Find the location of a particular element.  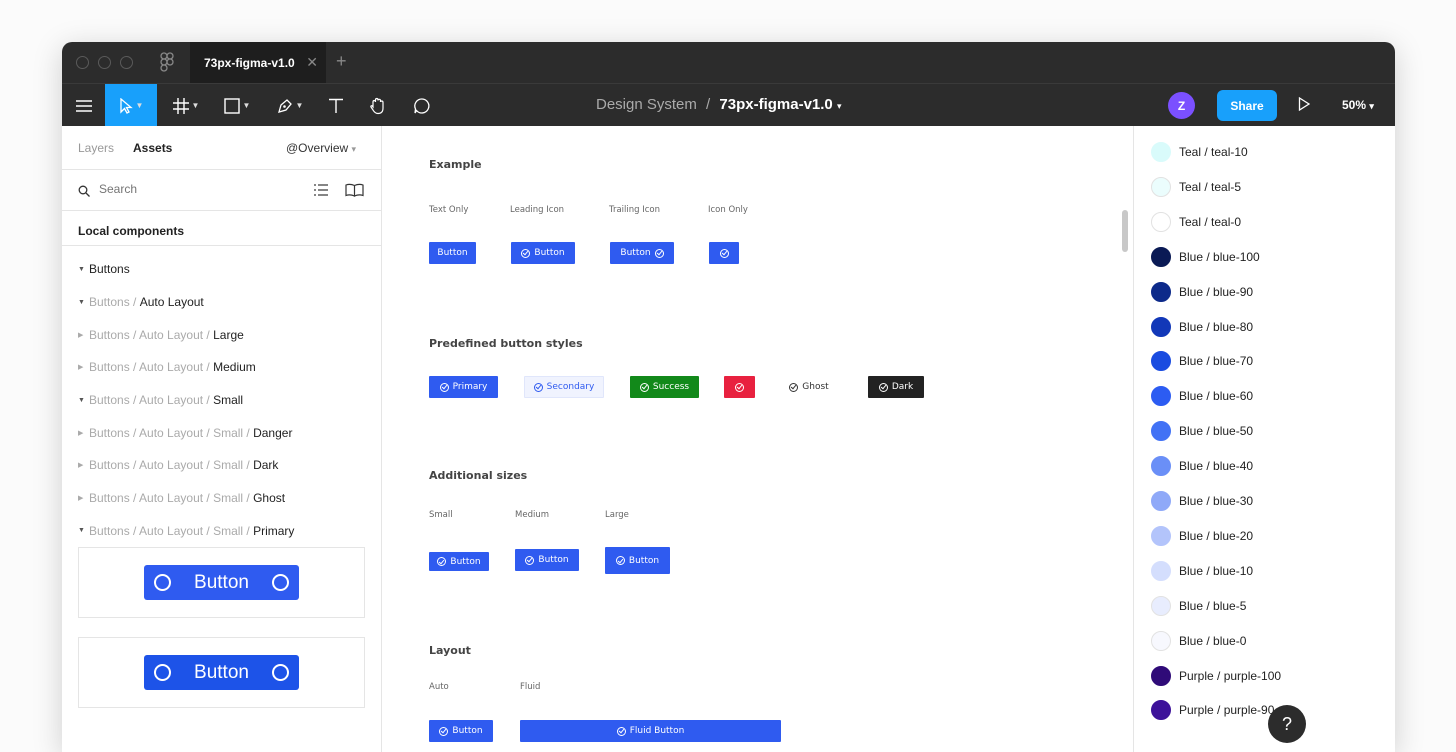

move-tool-icon: ▼ is located at coordinates (131, 105).